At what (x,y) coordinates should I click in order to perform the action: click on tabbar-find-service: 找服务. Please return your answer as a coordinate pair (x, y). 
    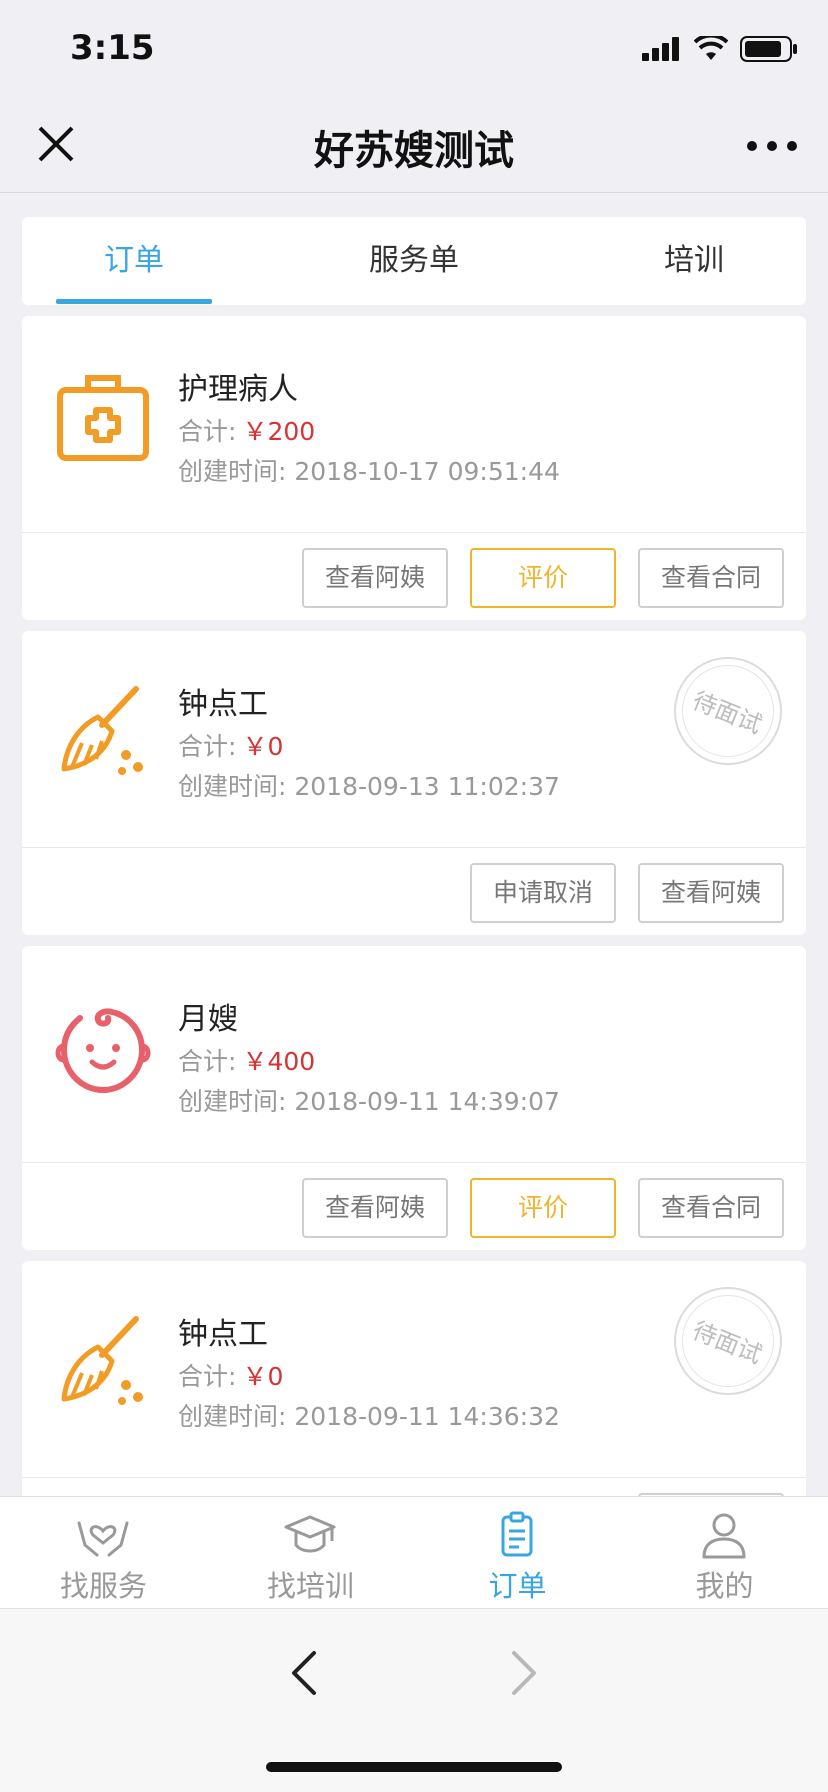
    Looking at the image, I should click on (103, 1553).